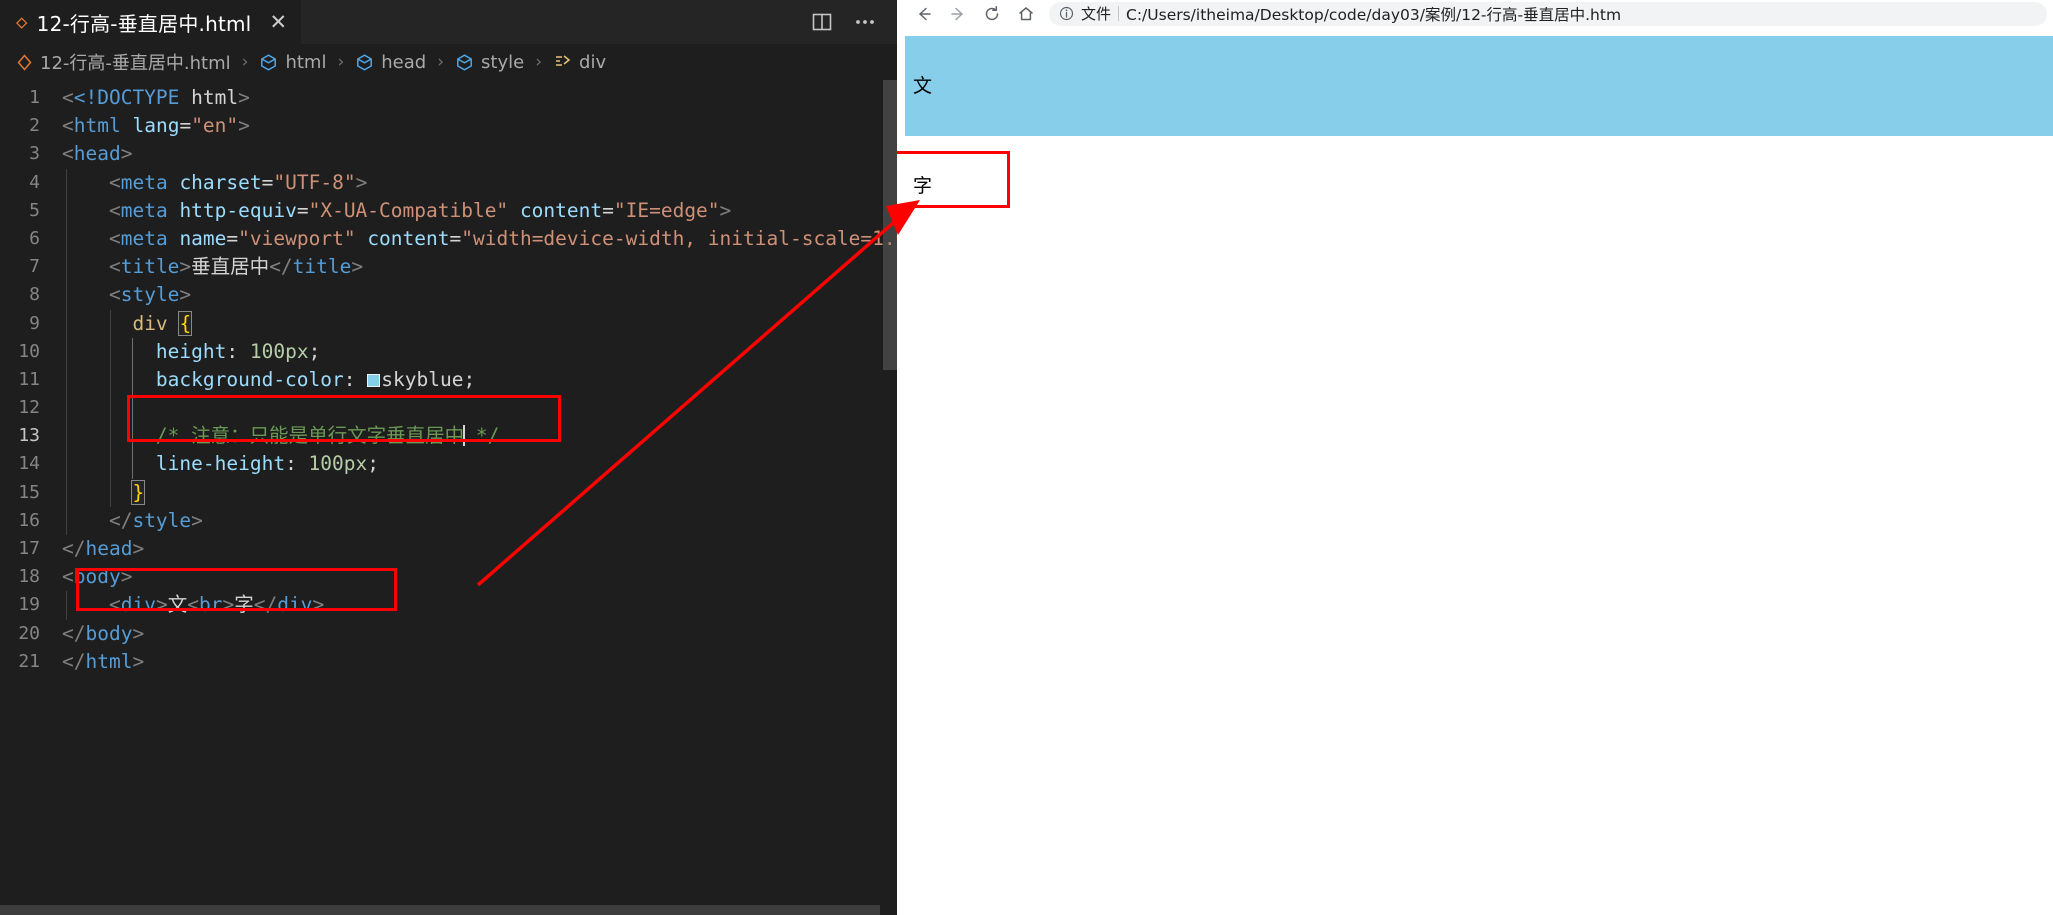 This screenshot has width=2053, height=915. What do you see at coordinates (278, 22) in the screenshot?
I see `close-icon: ✕` at bounding box center [278, 22].